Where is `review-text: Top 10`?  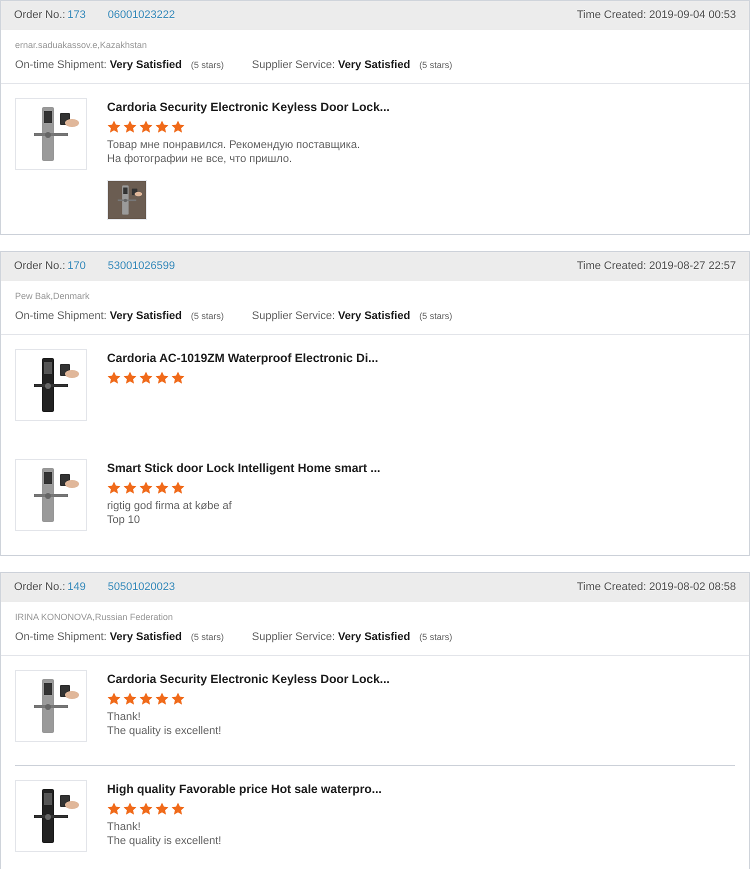
review-text: Top 10 is located at coordinates (124, 520).